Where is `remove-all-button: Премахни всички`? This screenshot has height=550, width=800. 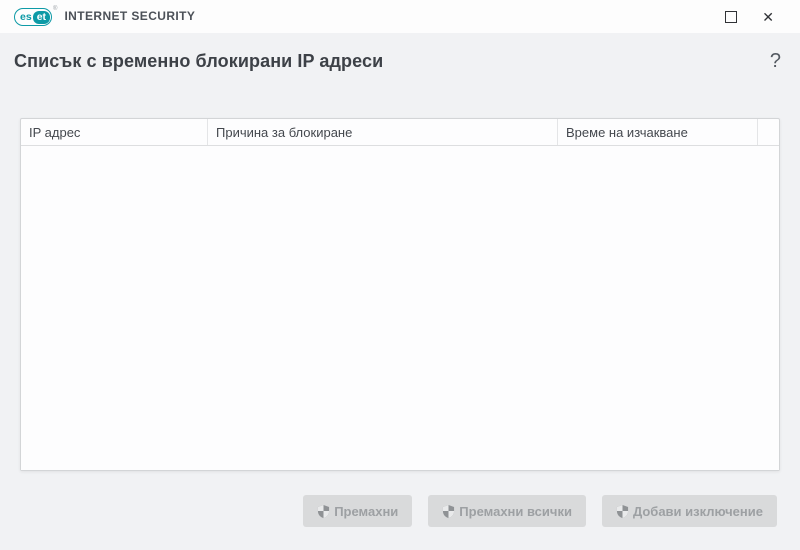
remove-all-button: Премахни всички is located at coordinates (507, 511).